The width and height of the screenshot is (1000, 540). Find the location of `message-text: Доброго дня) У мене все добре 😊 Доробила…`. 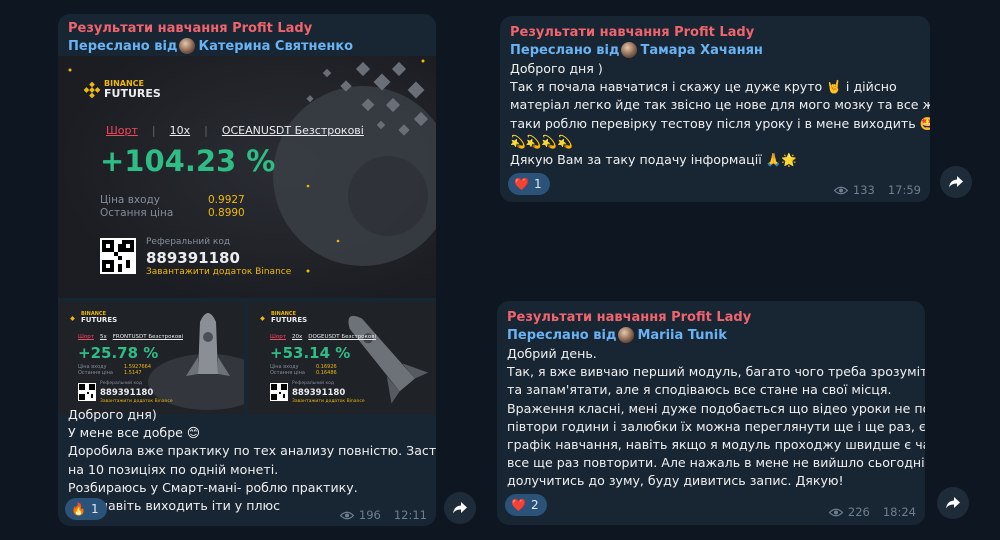

message-text: Доброго дня) У мене все добре 😊 Доробила… is located at coordinates (252, 460).